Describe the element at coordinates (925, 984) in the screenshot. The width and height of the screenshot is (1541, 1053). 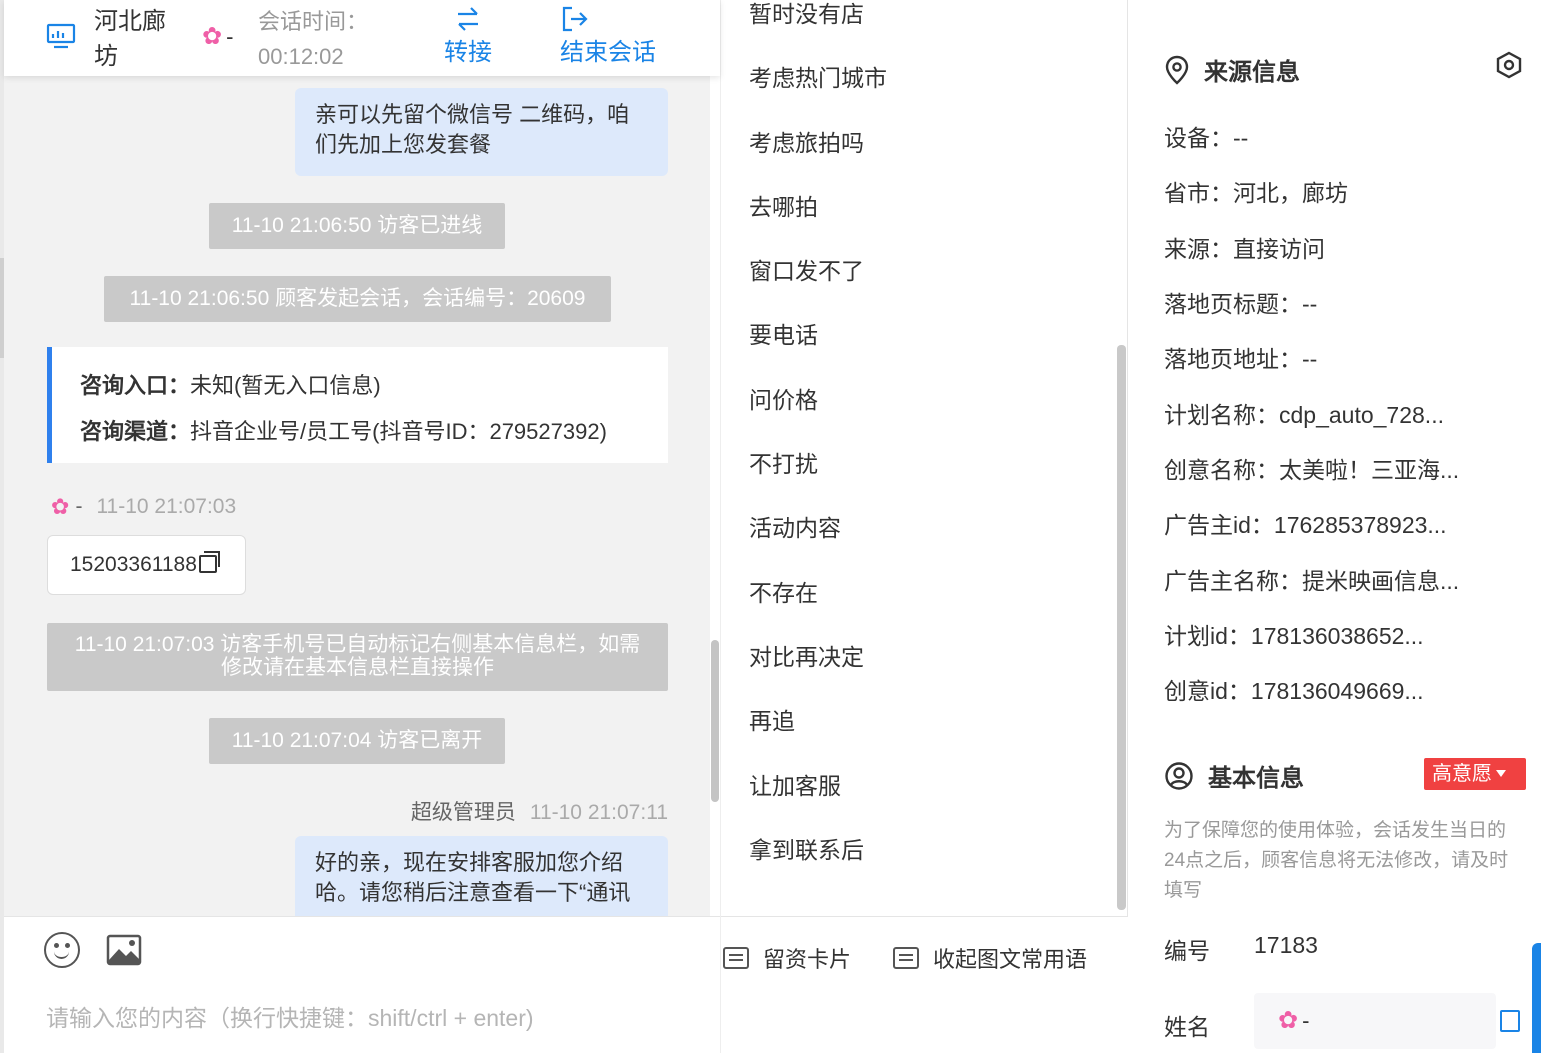
I see `quick-reply-toolbar: 留资卡片 收起图文常用语` at that location.